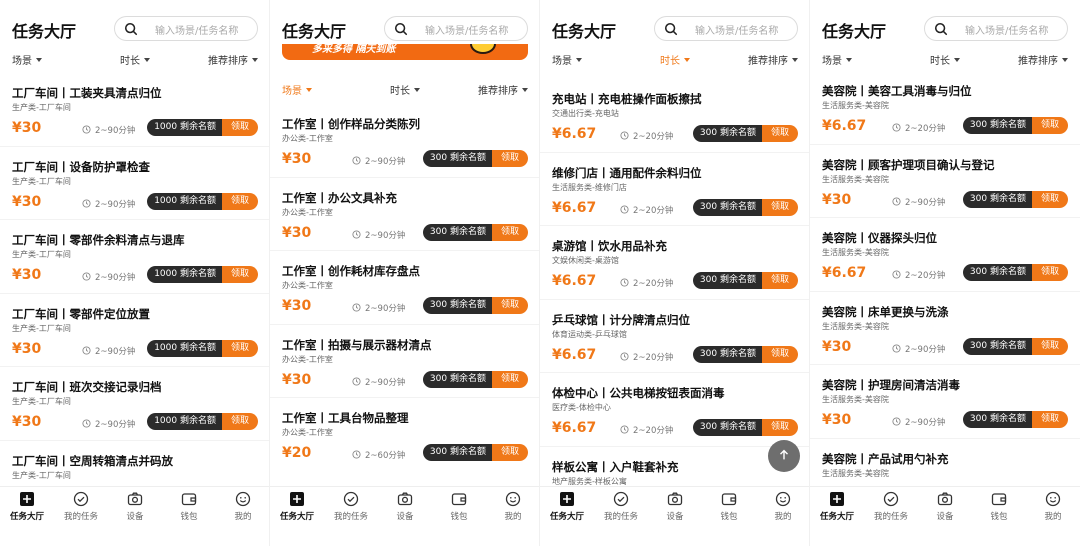  I want to click on task-card: 工作室丨创作样品分类陈列 办公类-工作室 ¥30 2~90分钟 300 剩余名额 领取, so click(404, 140).